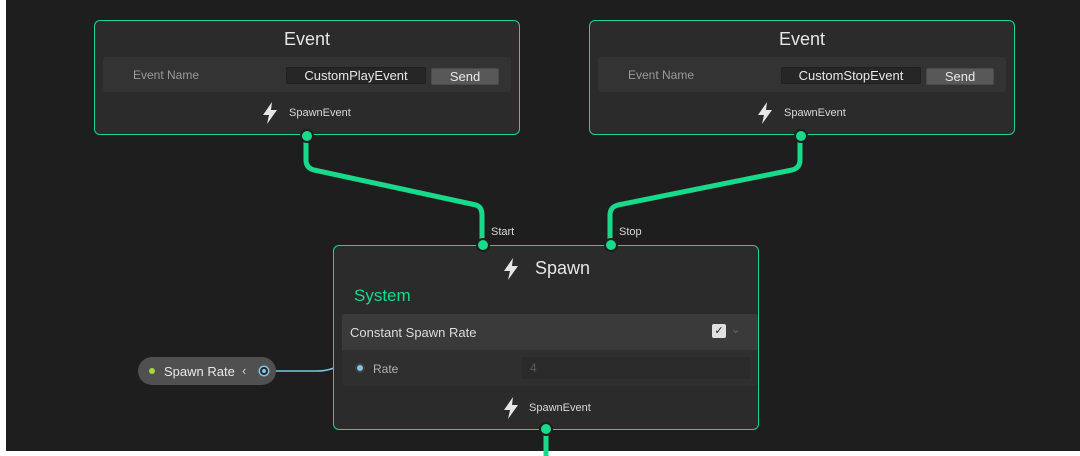  I want to click on event-name-field: CustomStopEvent, so click(851, 75).